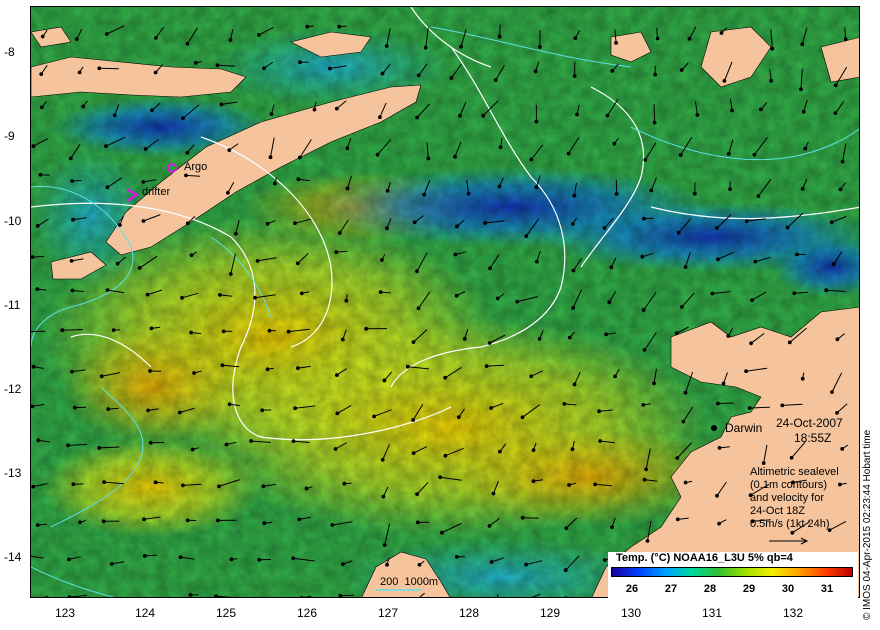  What do you see at coordinates (744, 428) in the screenshot?
I see `darwin-label: Darwin` at bounding box center [744, 428].